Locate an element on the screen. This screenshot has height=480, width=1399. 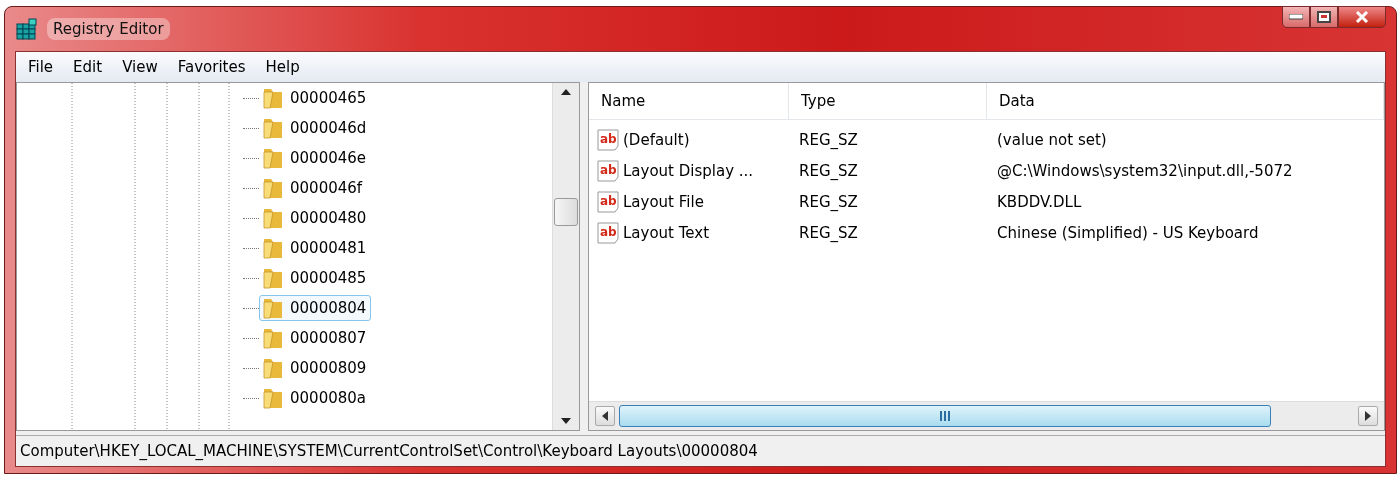
value-data: (value not set) is located at coordinates (1052, 139).